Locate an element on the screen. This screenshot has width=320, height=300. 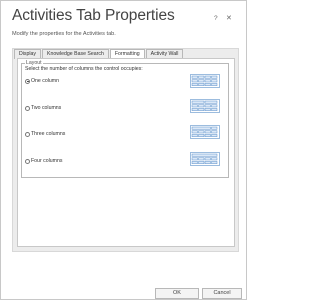
option-four-columns: Four columns is located at coordinates (43, 161).